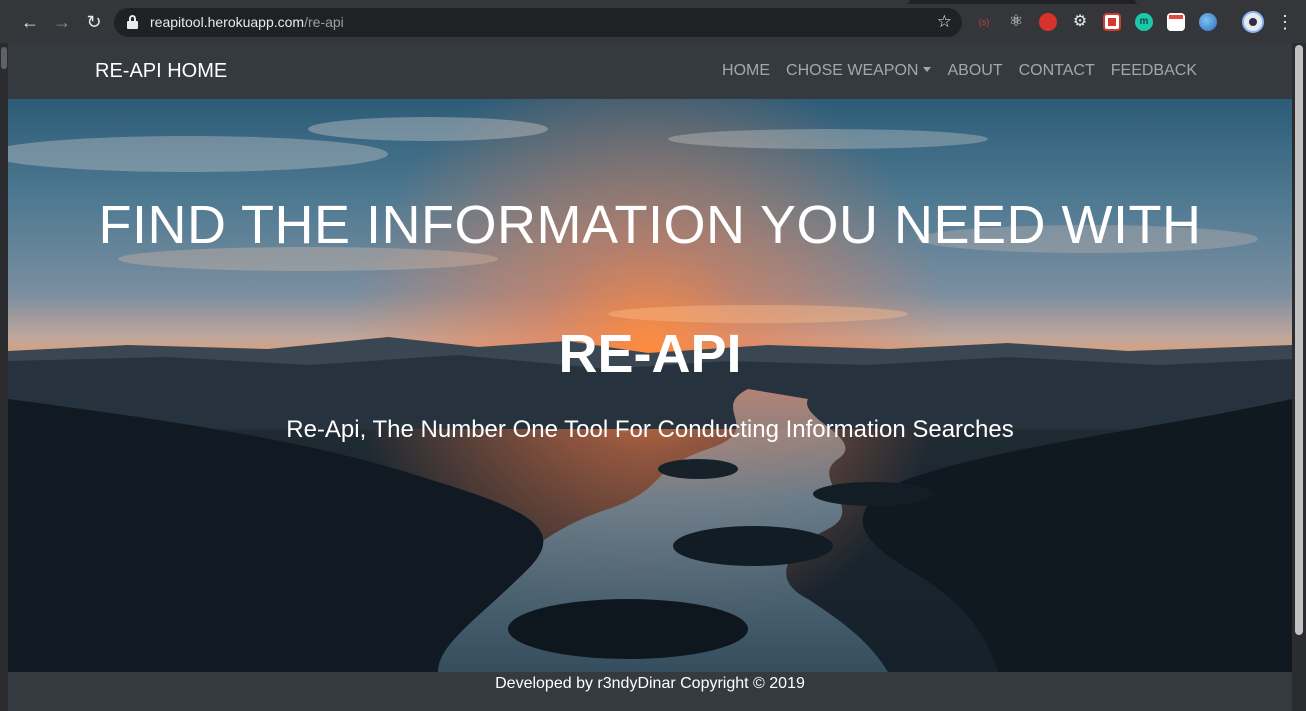  What do you see at coordinates (746, 71) in the screenshot?
I see `nav-home: HOME` at bounding box center [746, 71].